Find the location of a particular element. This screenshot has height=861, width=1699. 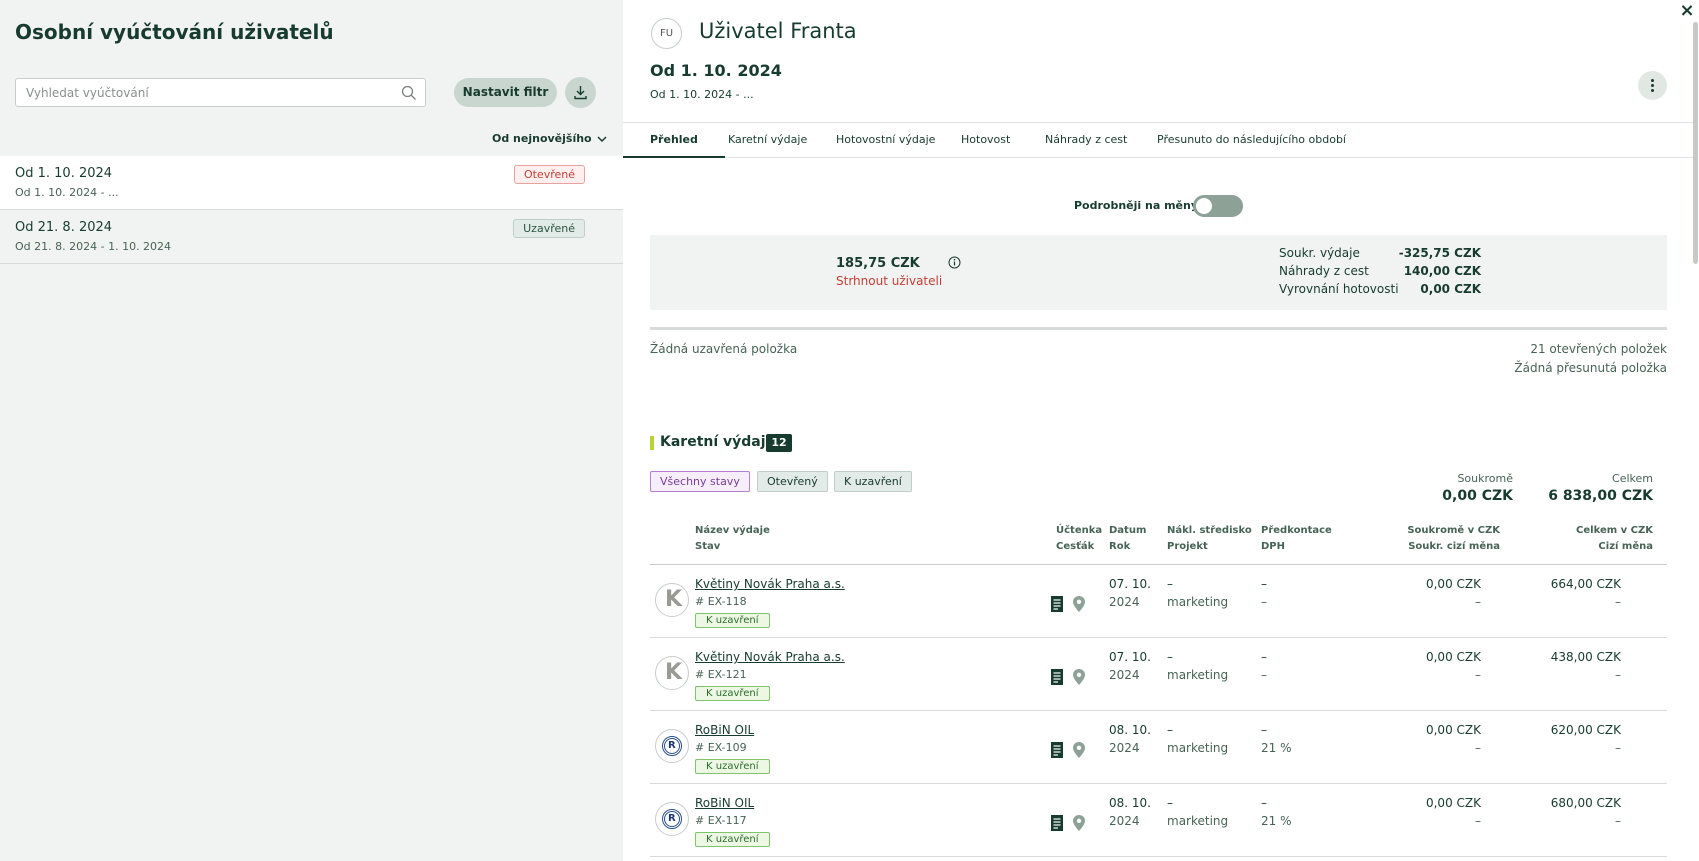

col-header-cost-center: Nákl. středisko Projekt is located at coordinates (1209, 539).